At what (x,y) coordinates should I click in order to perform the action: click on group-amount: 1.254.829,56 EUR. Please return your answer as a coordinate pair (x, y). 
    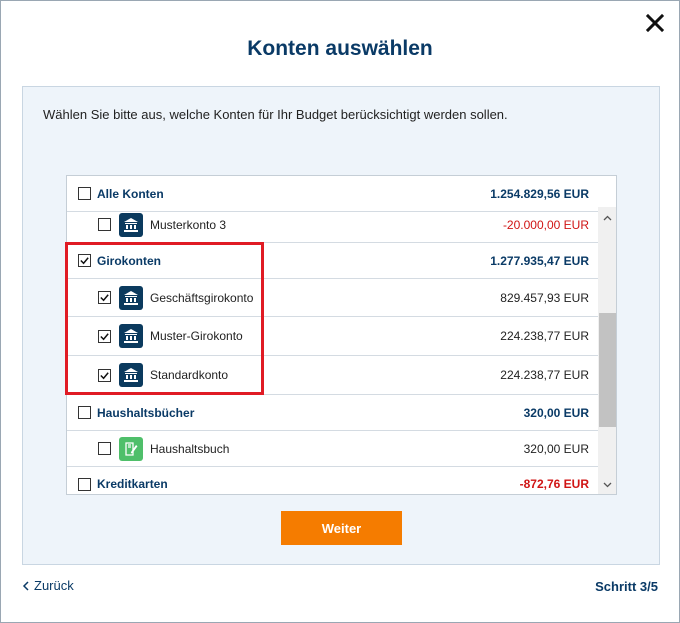
    Looking at the image, I should click on (539, 193).